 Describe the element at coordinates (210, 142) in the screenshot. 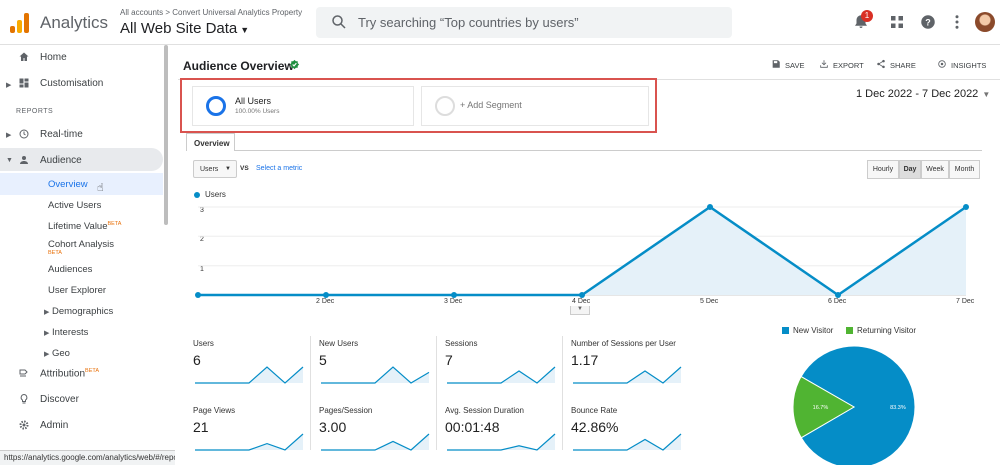

I see `tab-overview: Overview` at that location.